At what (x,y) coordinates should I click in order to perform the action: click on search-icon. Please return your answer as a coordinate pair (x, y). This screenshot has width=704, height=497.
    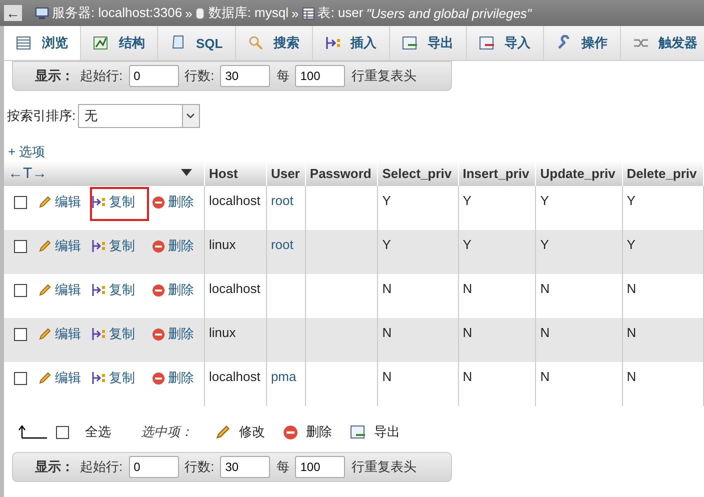
    Looking at the image, I should click on (256, 43).